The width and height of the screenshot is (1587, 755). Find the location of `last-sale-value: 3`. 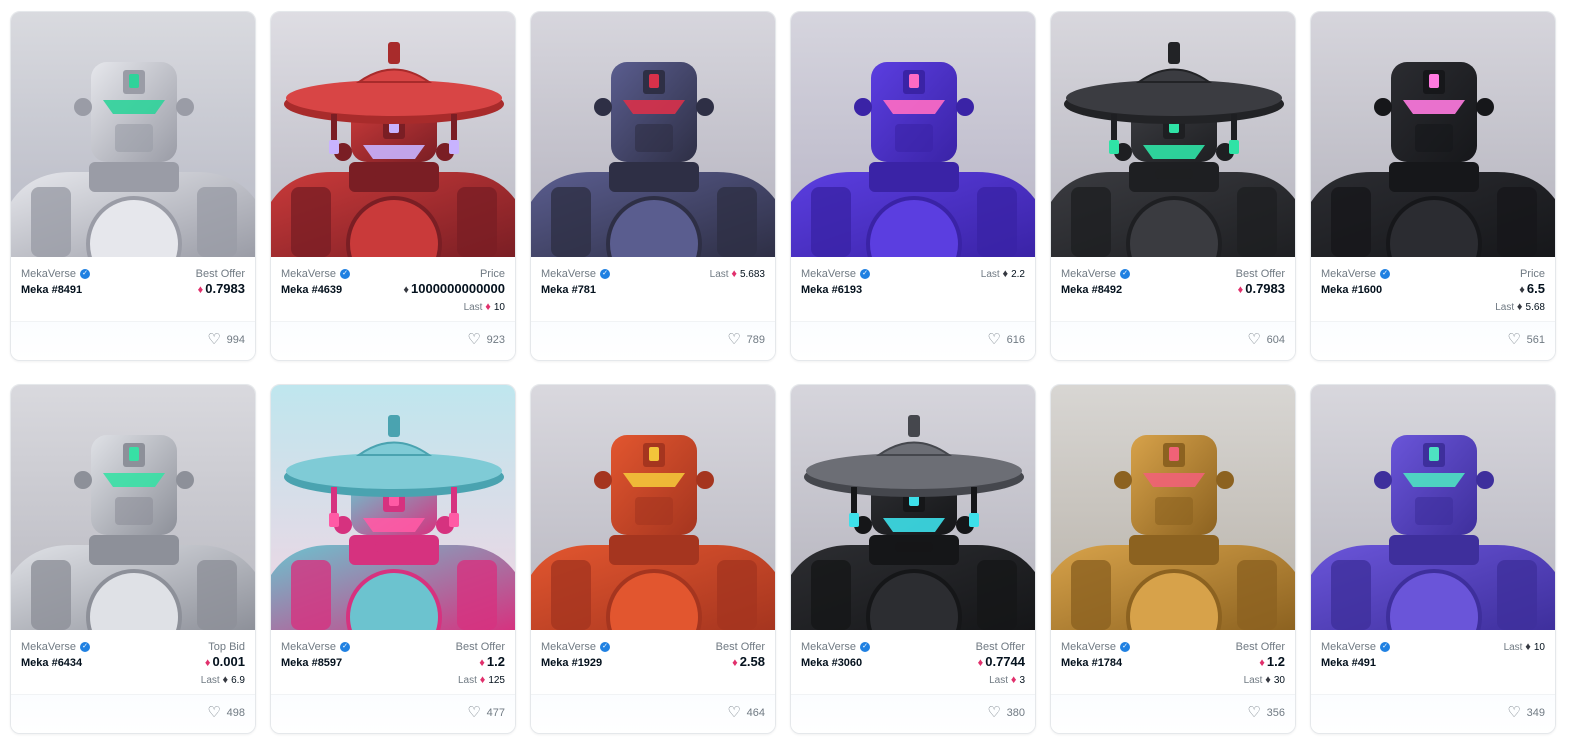

last-sale-value: 3 is located at coordinates (1022, 680).